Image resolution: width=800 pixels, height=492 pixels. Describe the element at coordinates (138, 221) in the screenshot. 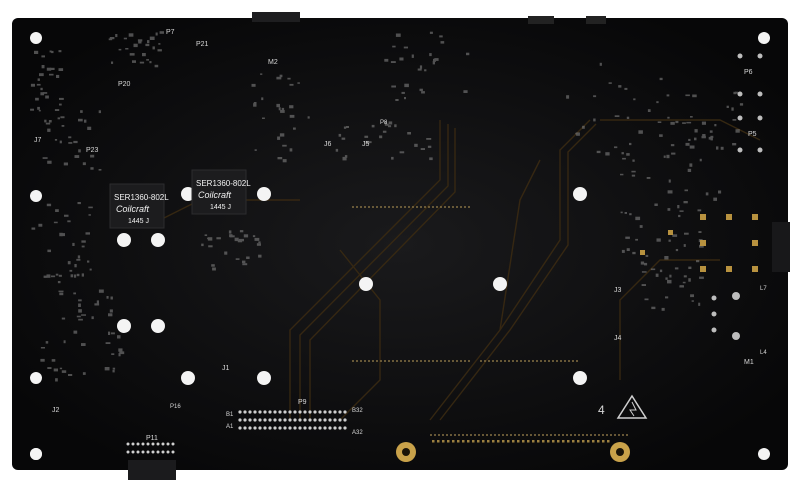

I see `inductor-left-code: 1445 J` at that location.